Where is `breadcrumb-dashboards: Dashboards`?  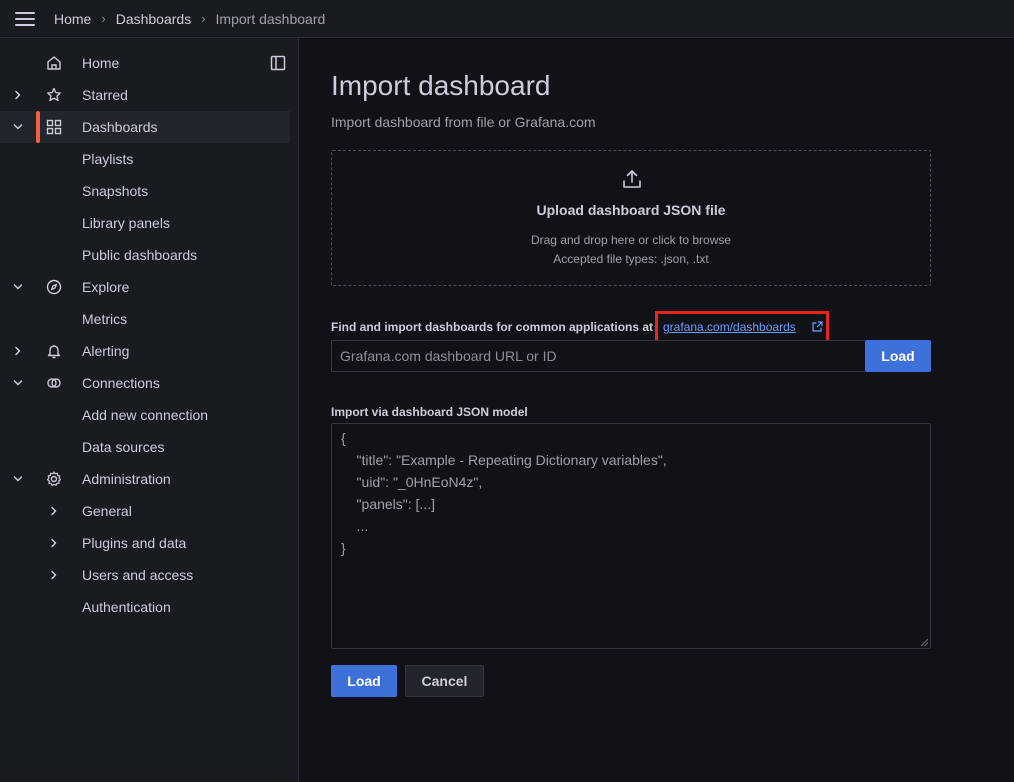 breadcrumb-dashboards: Dashboards is located at coordinates (154, 19).